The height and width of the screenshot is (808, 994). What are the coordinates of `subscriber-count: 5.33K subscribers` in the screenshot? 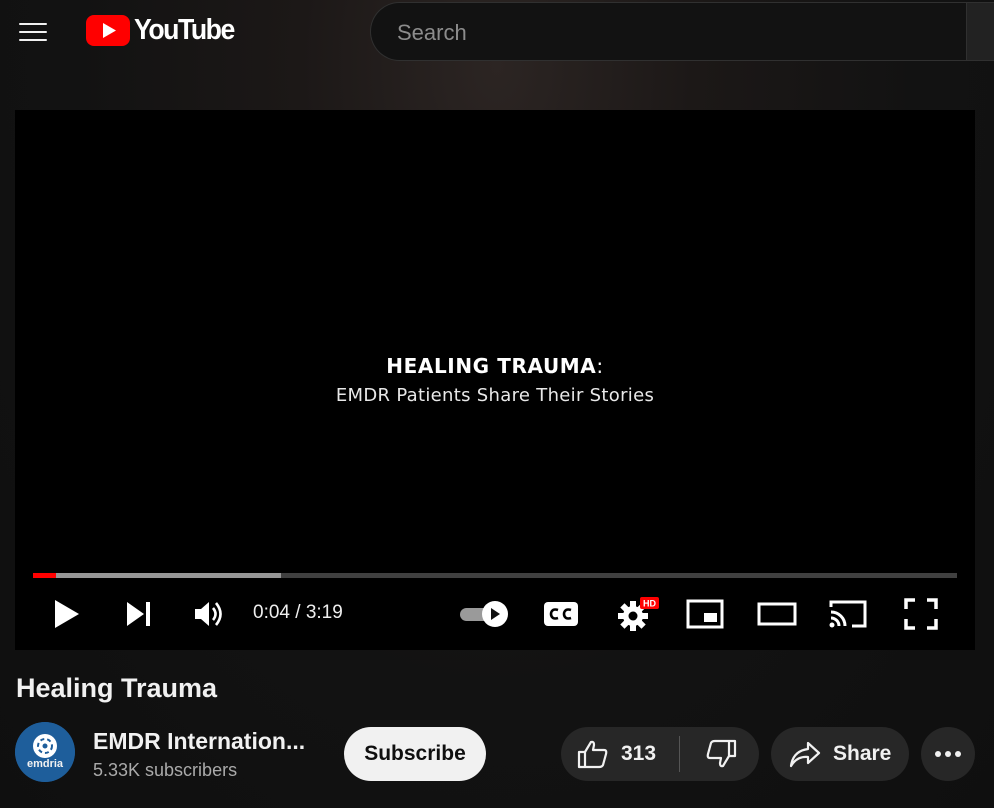 It's located at (165, 770).